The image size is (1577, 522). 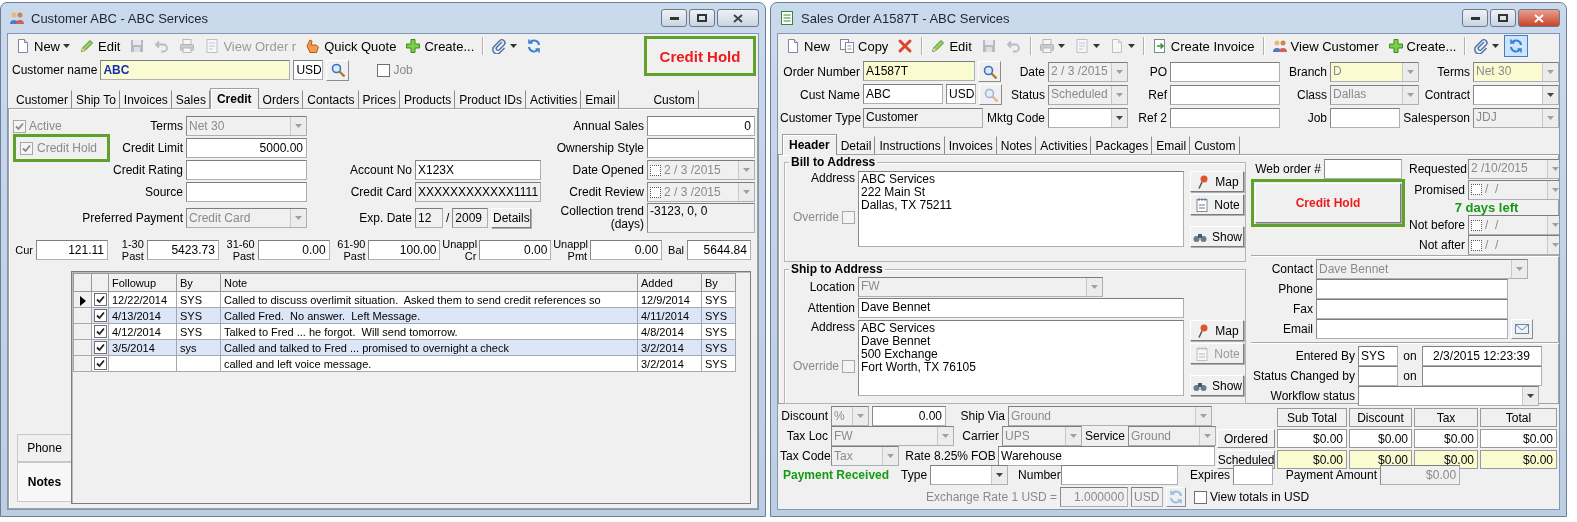 I want to click on toolbar-button, so click(x=1516, y=46).